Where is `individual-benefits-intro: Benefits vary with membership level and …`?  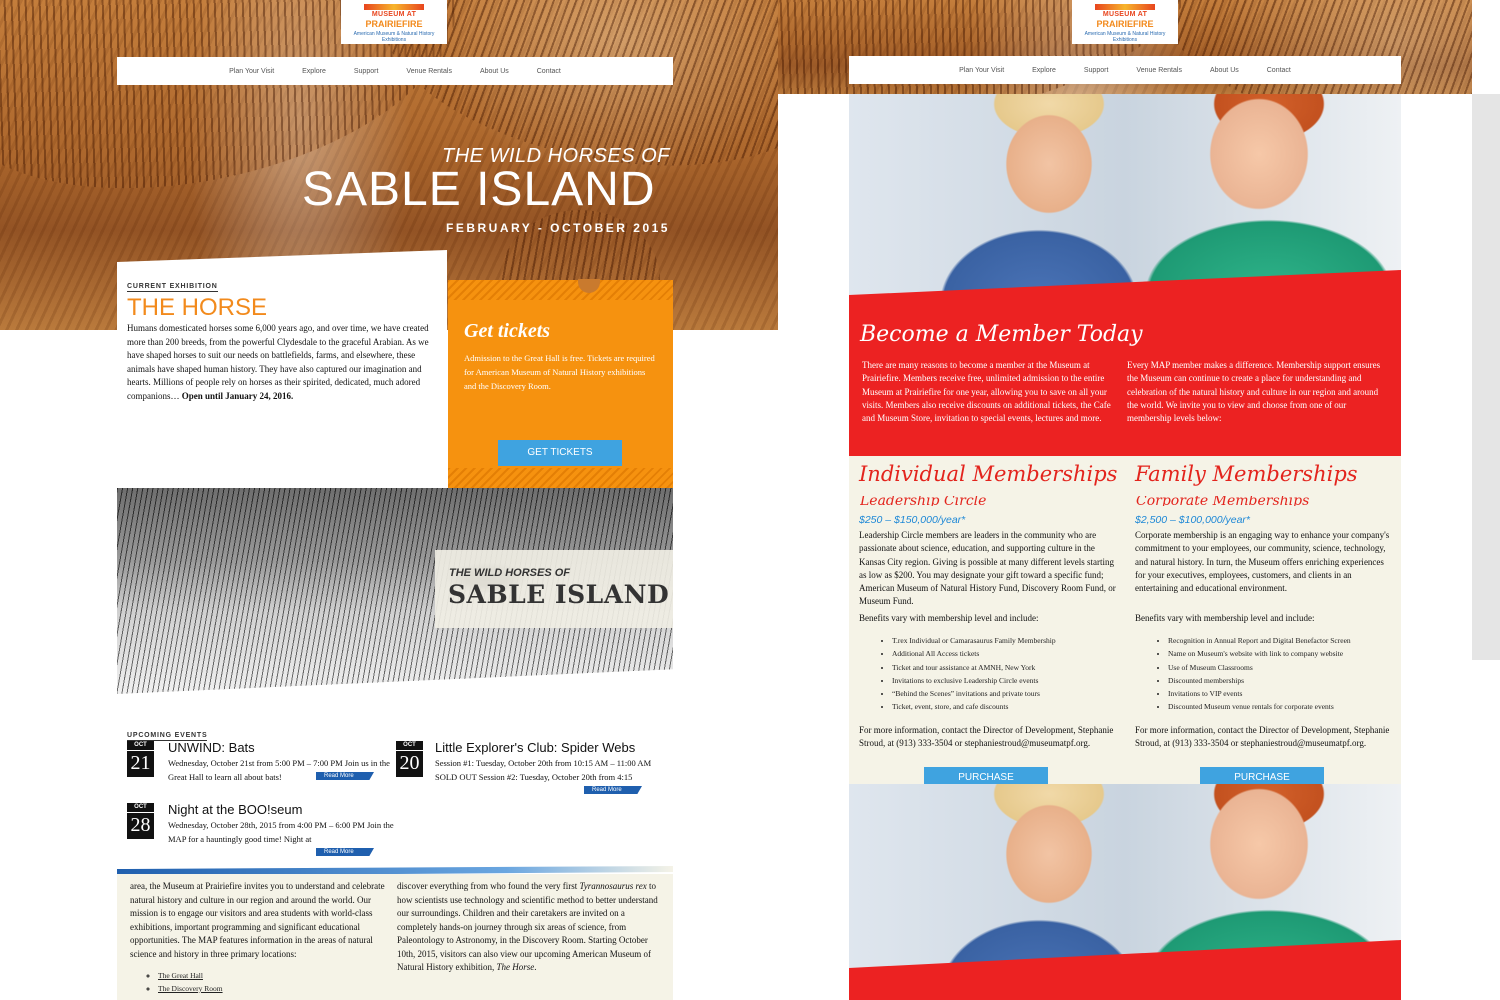
individual-benefits-intro: Benefits vary with membership level and … is located at coordinates (949, 618).